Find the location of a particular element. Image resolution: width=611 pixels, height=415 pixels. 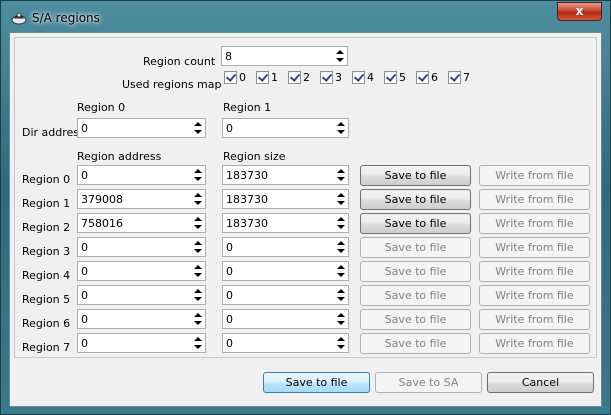

app-icon is located at coordinates (19, 17).